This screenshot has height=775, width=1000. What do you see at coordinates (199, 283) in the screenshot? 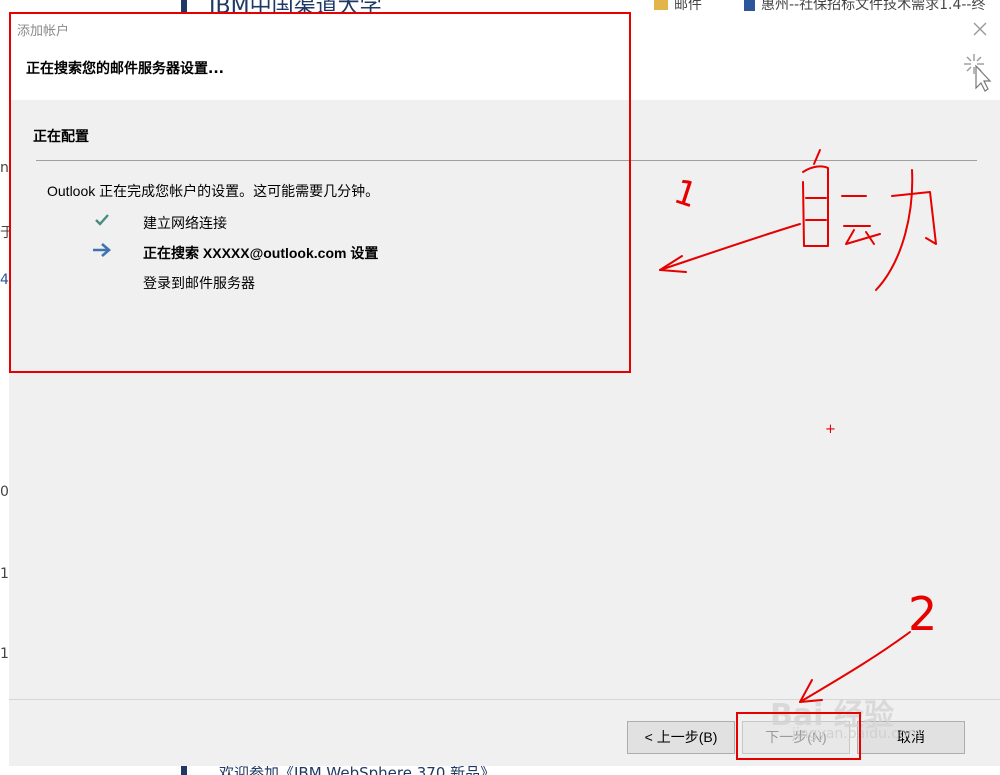
I see `progress-step-label: 登录到邮件服务器` at bounding box center [199, 283].